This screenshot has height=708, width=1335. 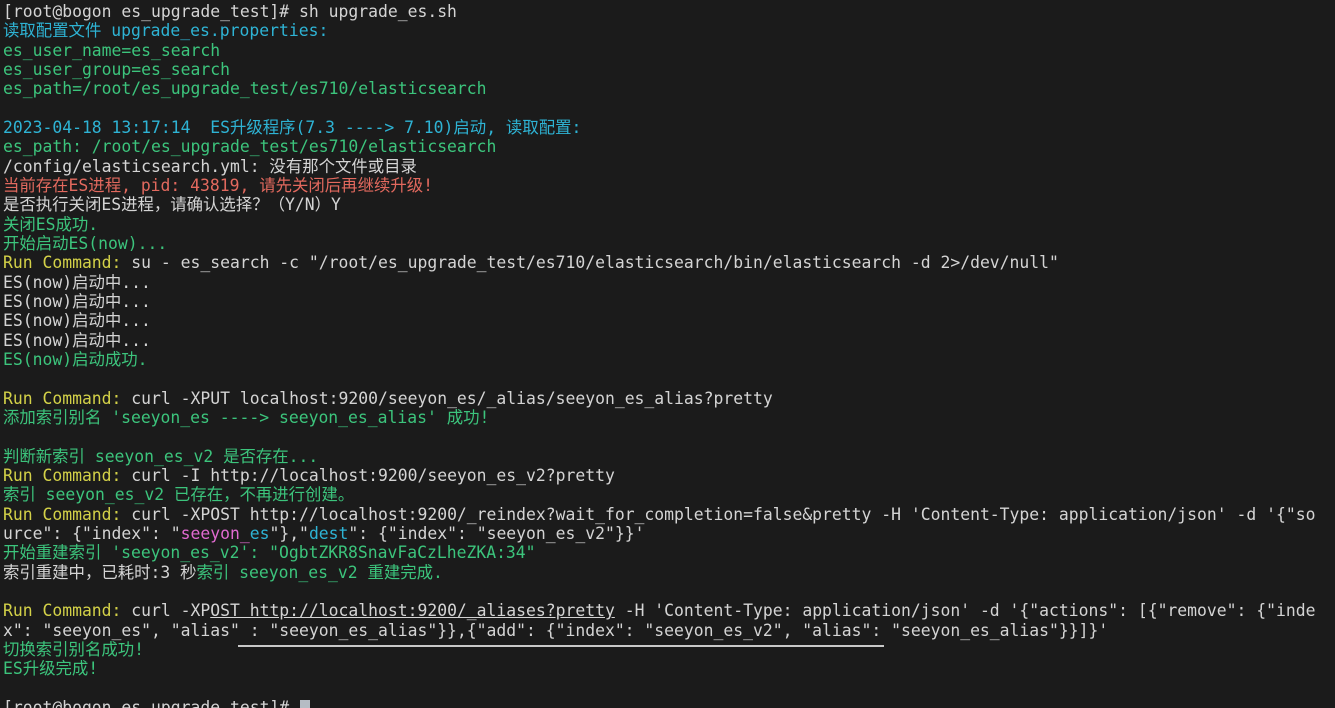 I want to click on underline-rule, so click(x=561, y=646).